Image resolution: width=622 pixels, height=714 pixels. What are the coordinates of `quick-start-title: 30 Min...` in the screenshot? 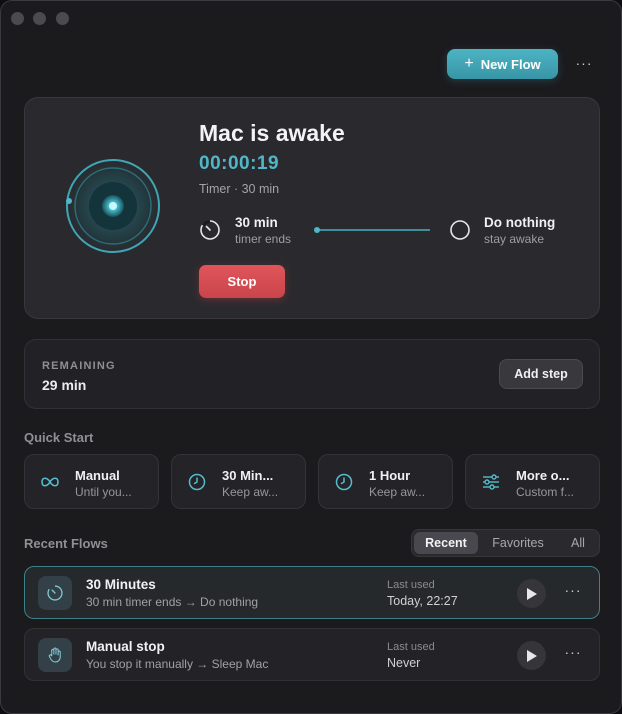 It's located at (248, 475).